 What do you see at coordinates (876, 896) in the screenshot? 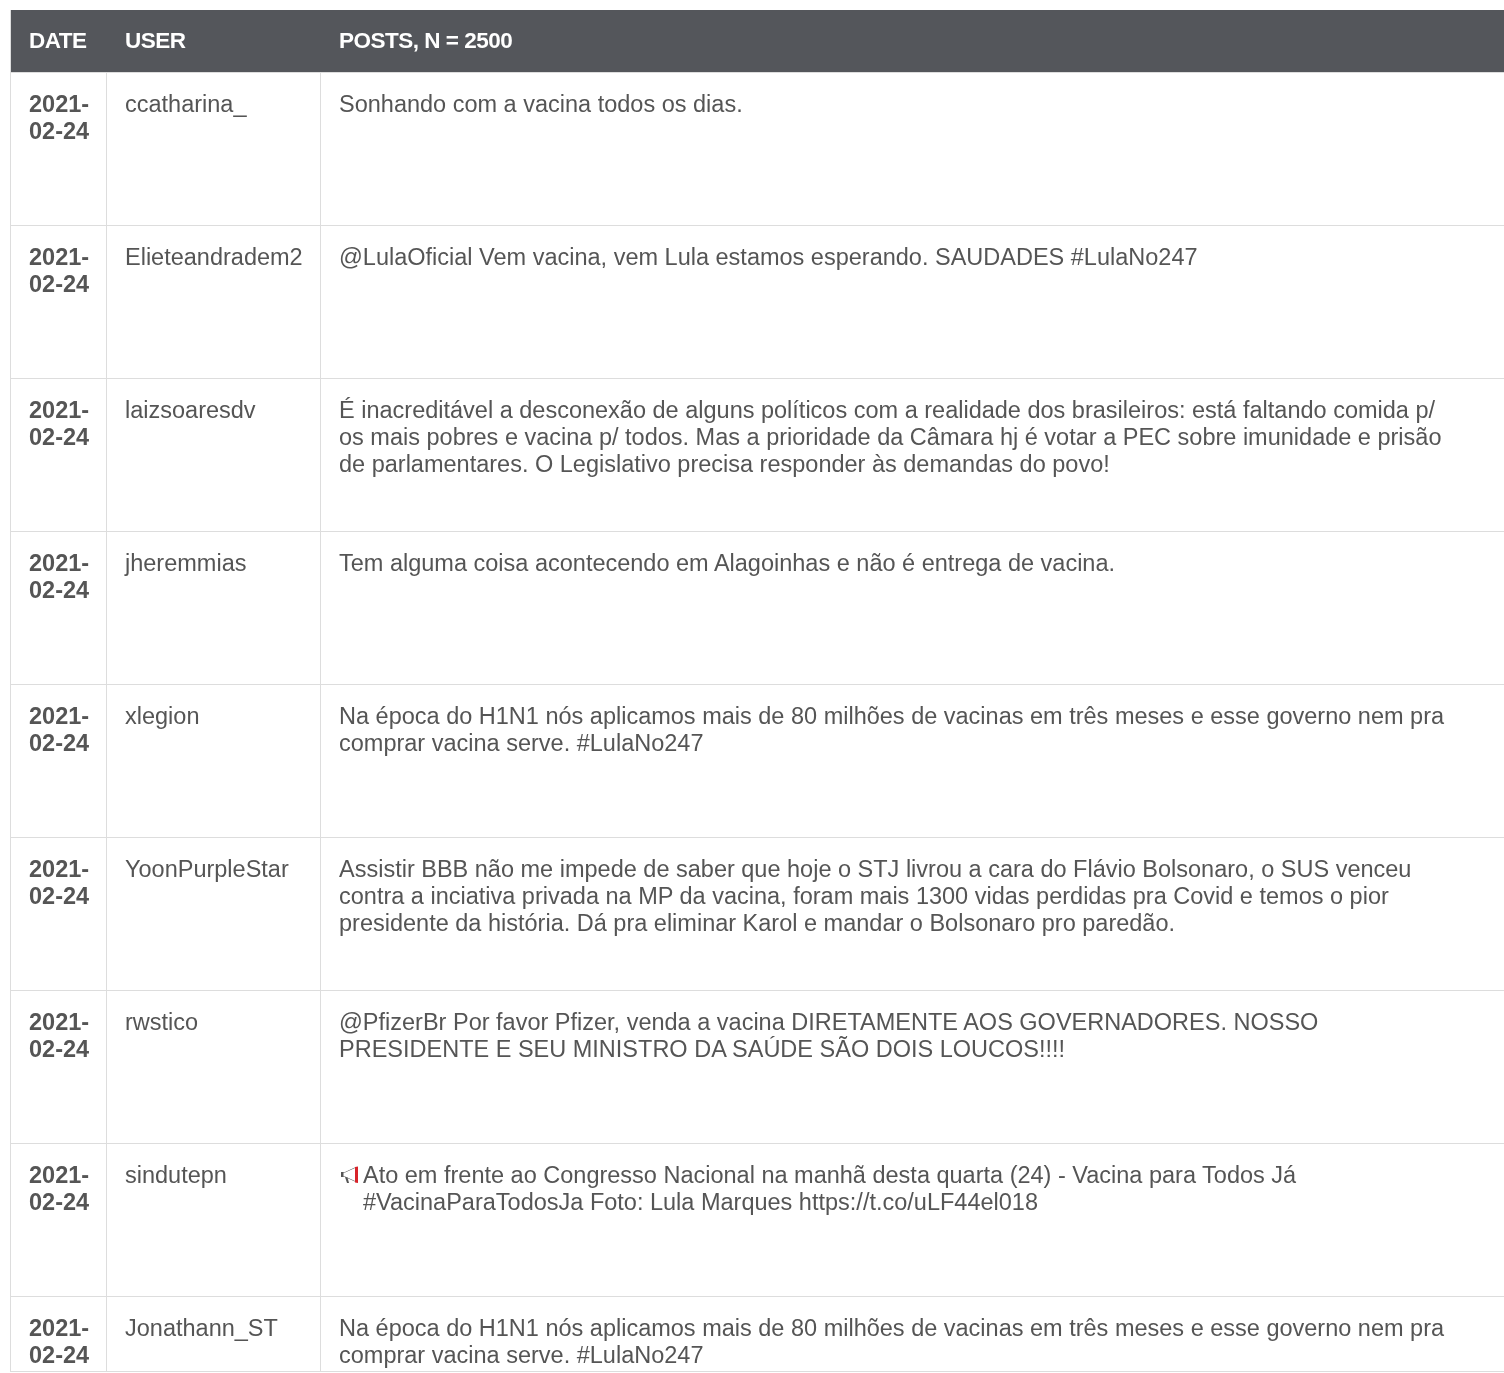
I see `post-text: Assistir BBB não me impede de saber que hoje o STJ livrou a cara do Flávio Bolsonaro, o SUS venceu contra a inciativa privada na MP da vacina, foram mais 1300 vidas perdidas pra Covid e temos o pior presidente da história. Dá pra eliminar Karol e mandar o Bolsonaro pro paredão.` at bounding box center [876, 896].